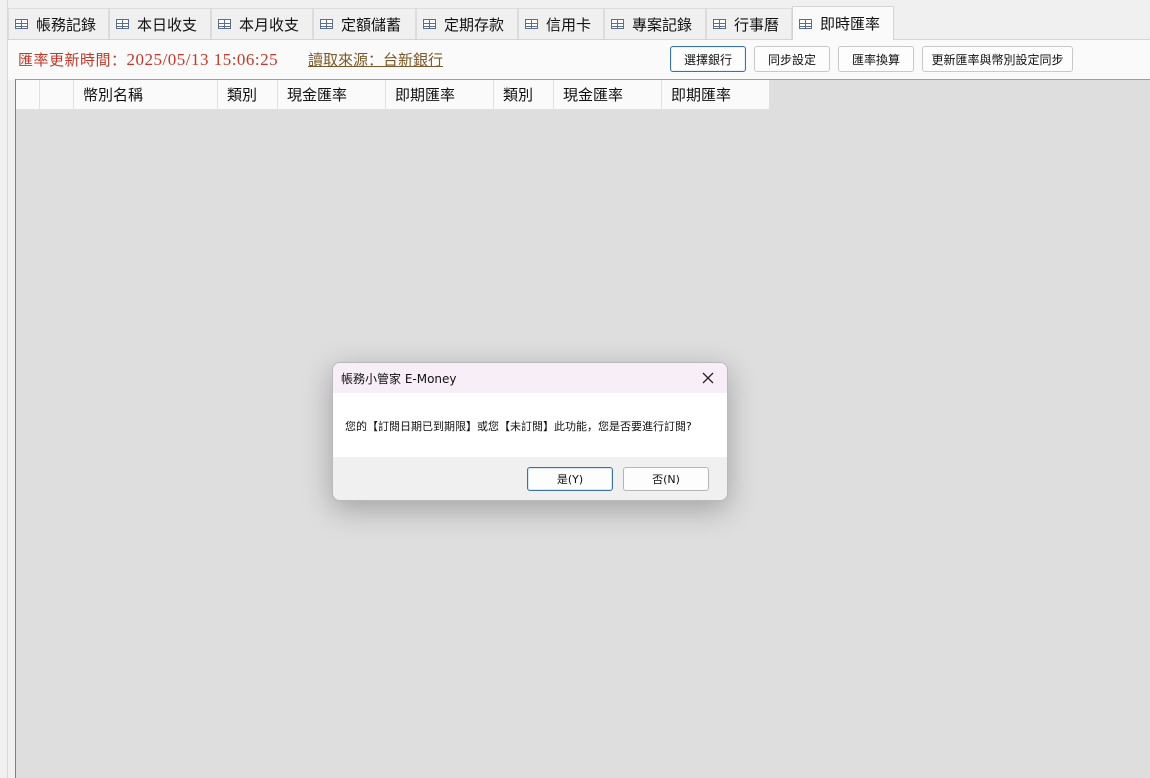 The width and height of the screenshot is (1150, 778). I want to click on tab-today-income-expense: 本日收支, so click(160, 23).